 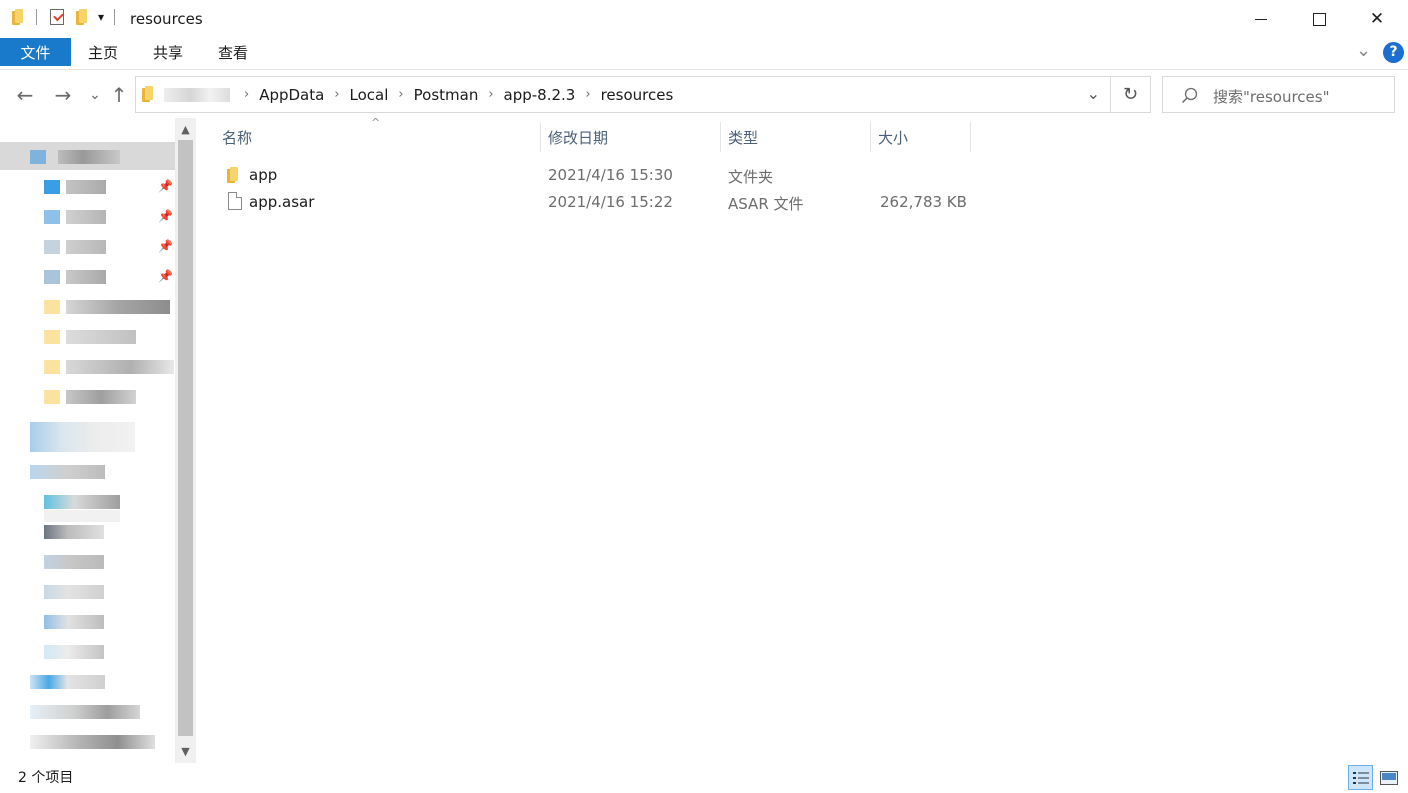 I want to click on nav-scrollbar: ▲ ▼, so click(x=185, y=440).